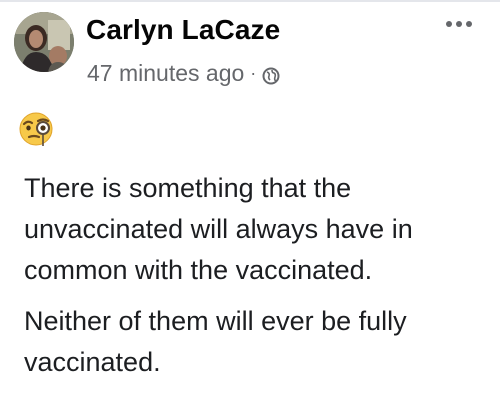 This screenshot has width=500, height=417. I want to click on text-line: common with the vaccinated., so click(198, 270).